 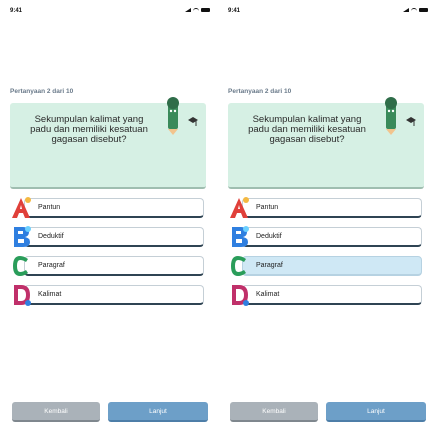 What do you see at coordinates (108, 266) in the screenshot?
I see `option-c: Paragraf` at bounding box center [108, 266].